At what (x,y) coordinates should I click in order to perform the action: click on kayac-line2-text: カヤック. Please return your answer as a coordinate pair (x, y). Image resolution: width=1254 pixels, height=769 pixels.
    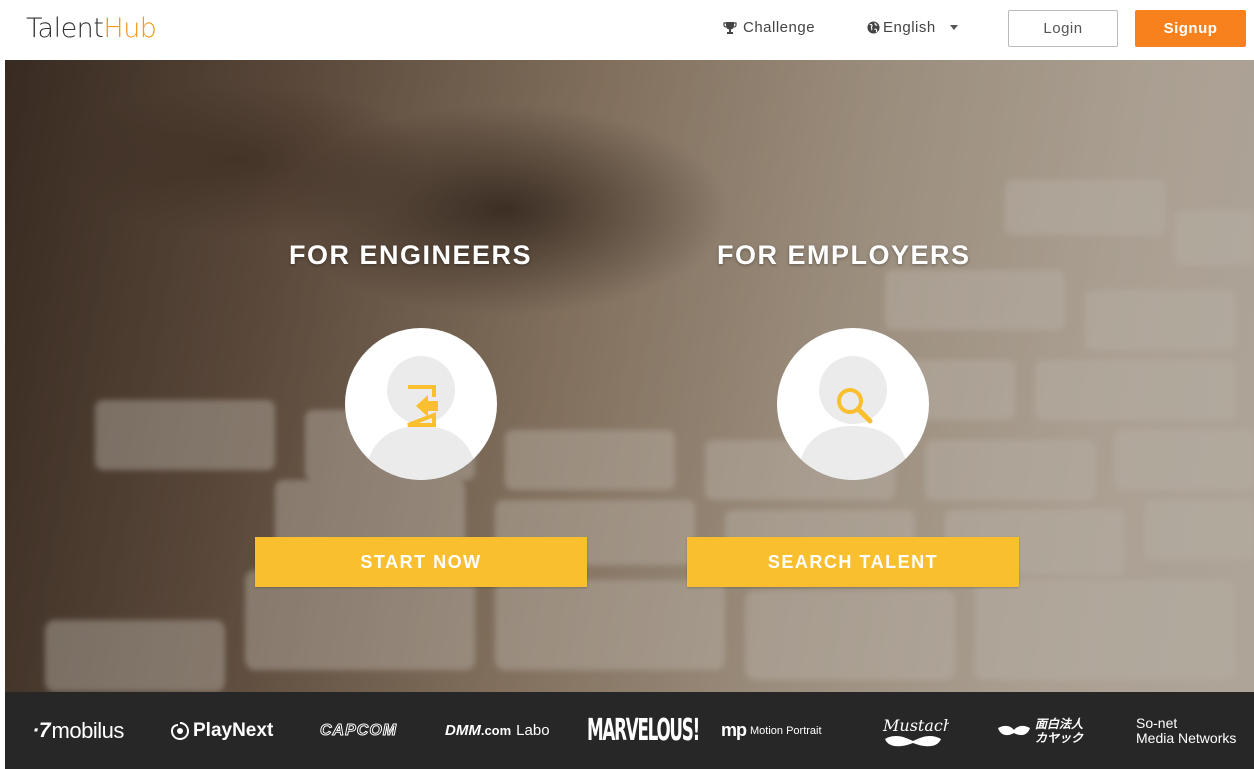
    Looking at the image, I should click on (1059, 737).